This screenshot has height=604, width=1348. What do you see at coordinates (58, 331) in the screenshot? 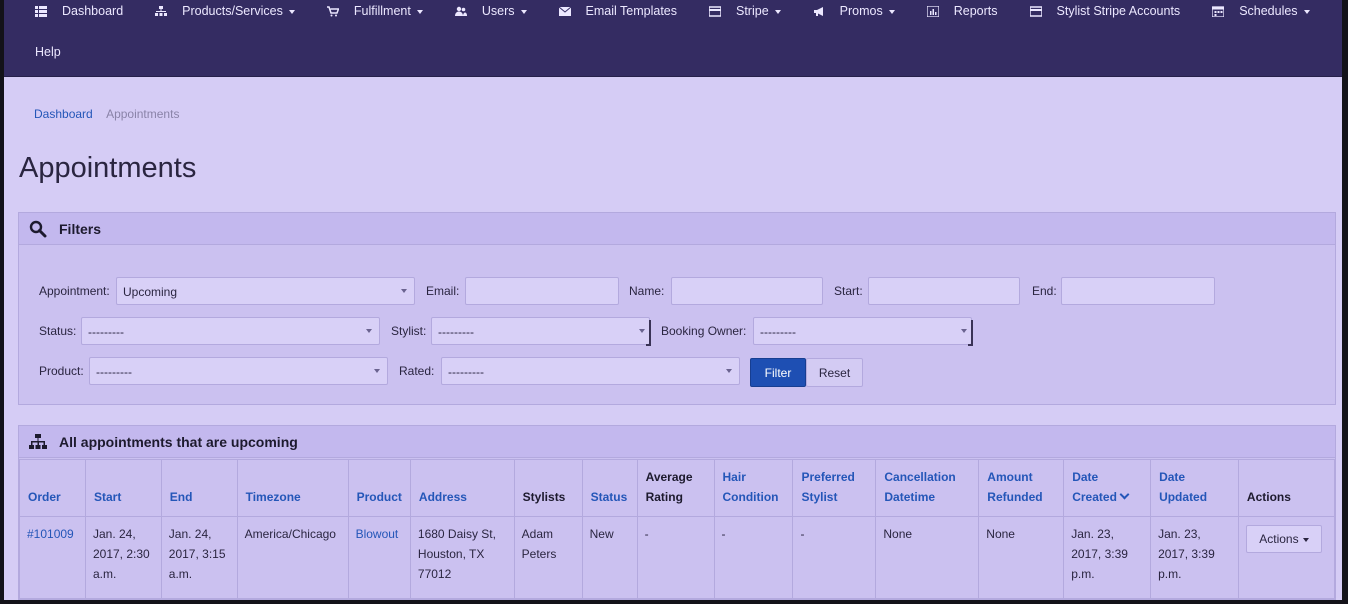
I see `status-label: Status:` at bounding box center [58, 331].